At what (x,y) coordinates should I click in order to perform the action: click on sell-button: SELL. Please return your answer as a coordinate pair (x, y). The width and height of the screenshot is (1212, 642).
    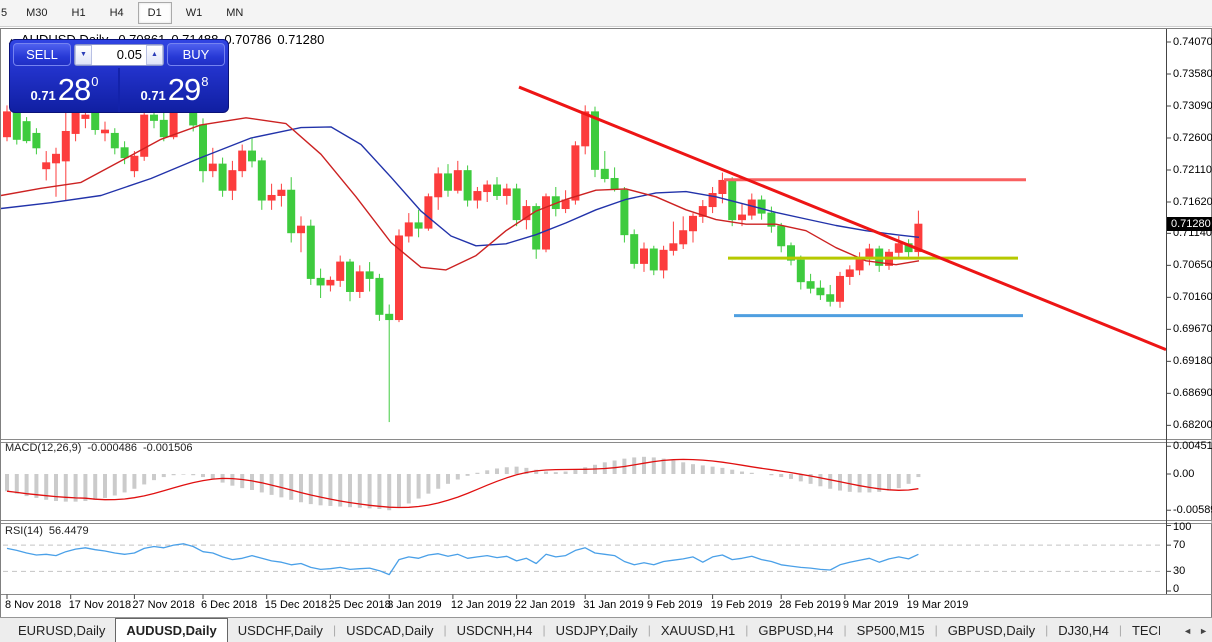
    Looking at the image, I should click on (42, 54).